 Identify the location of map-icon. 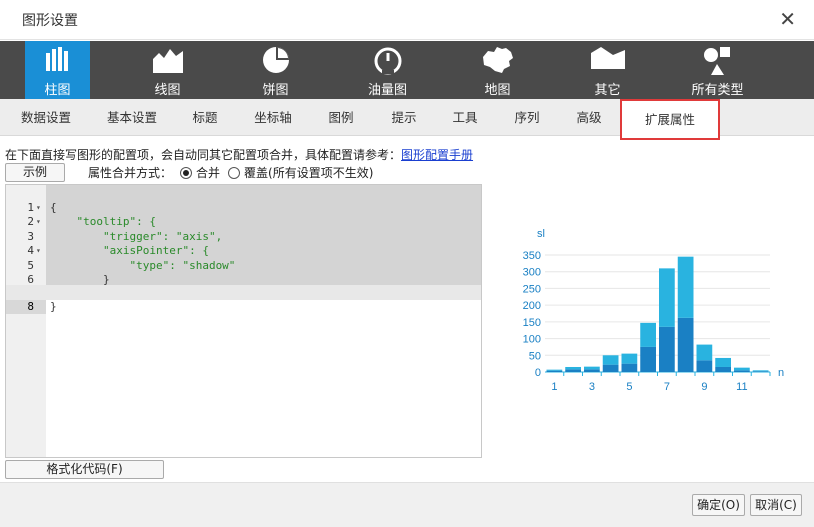
(498, 60).